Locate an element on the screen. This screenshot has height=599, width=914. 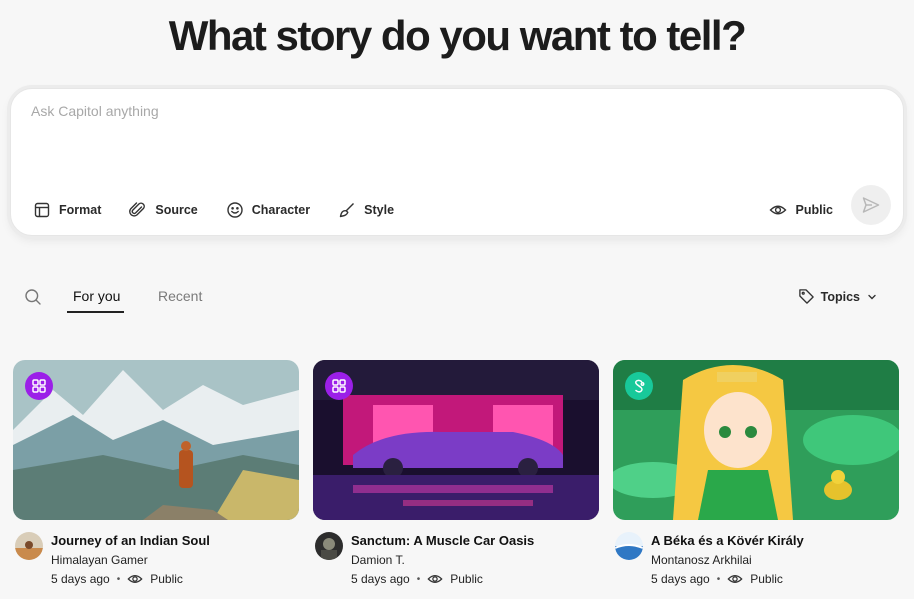
character-label: Character is located at coordinates (281, 210).